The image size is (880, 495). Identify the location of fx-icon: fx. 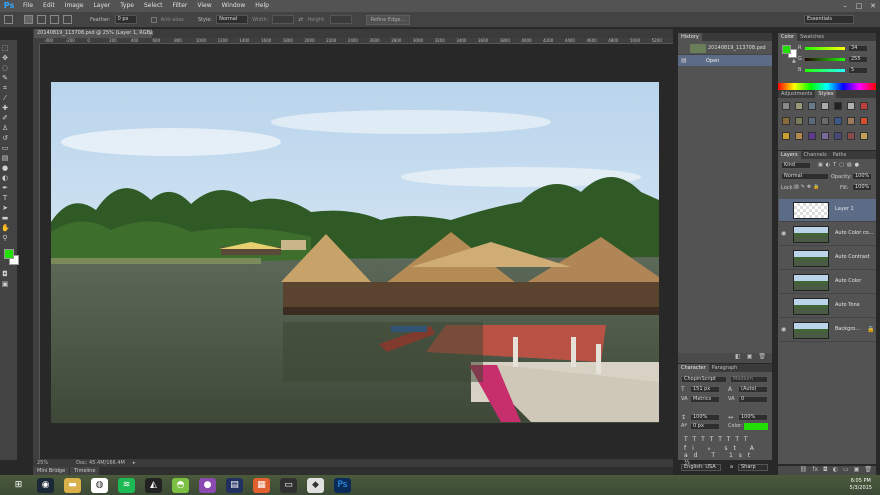
(815, 470).